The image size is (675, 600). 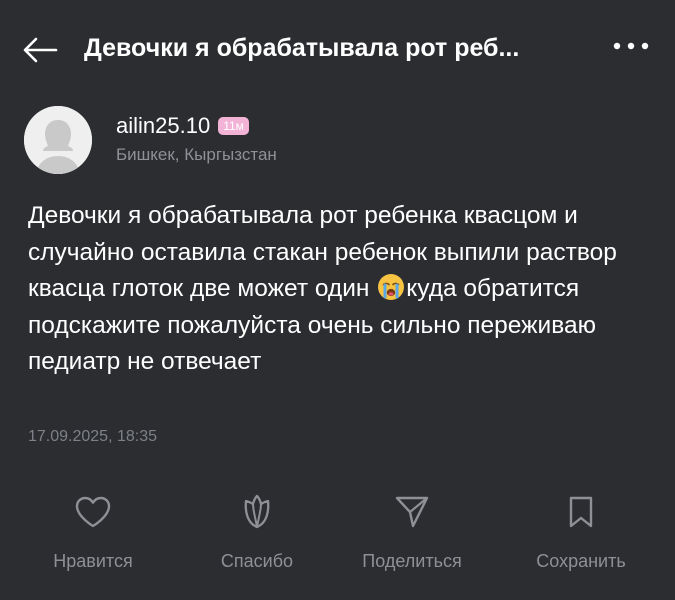 I want to click on author-block: ailin25.10 11м Бишкек, Кыргызстан, so click(x=334, y=139).